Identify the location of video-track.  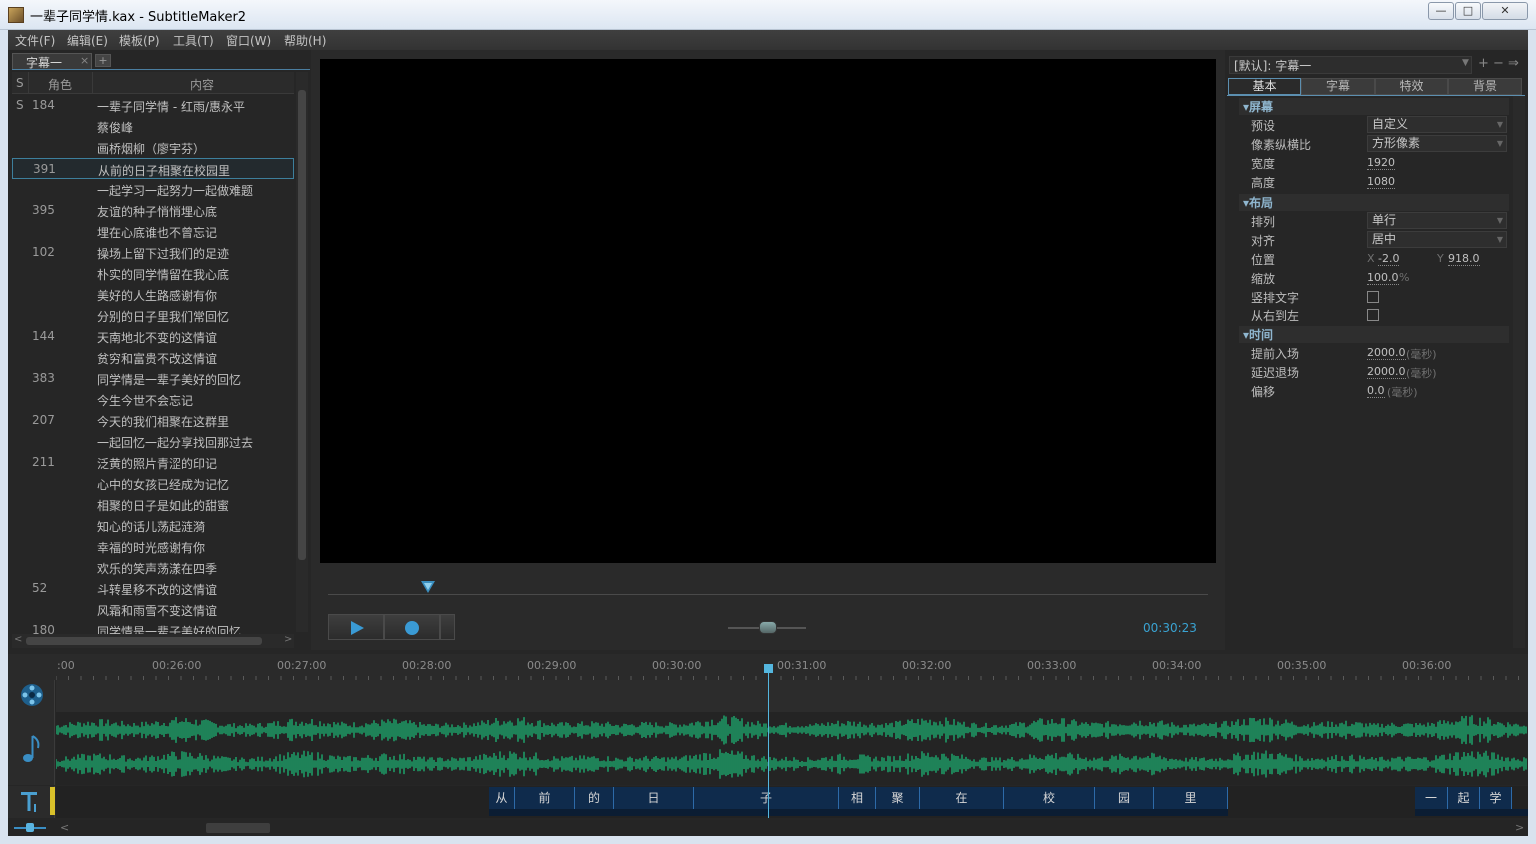
(792, 696).